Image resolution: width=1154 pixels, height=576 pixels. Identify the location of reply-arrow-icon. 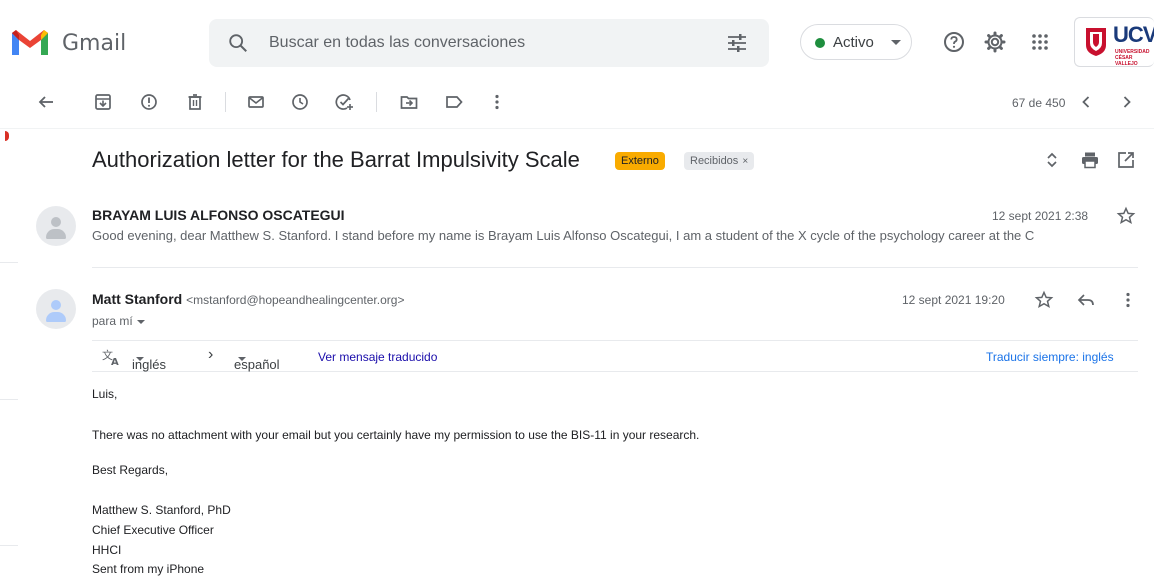
(1086, 300).